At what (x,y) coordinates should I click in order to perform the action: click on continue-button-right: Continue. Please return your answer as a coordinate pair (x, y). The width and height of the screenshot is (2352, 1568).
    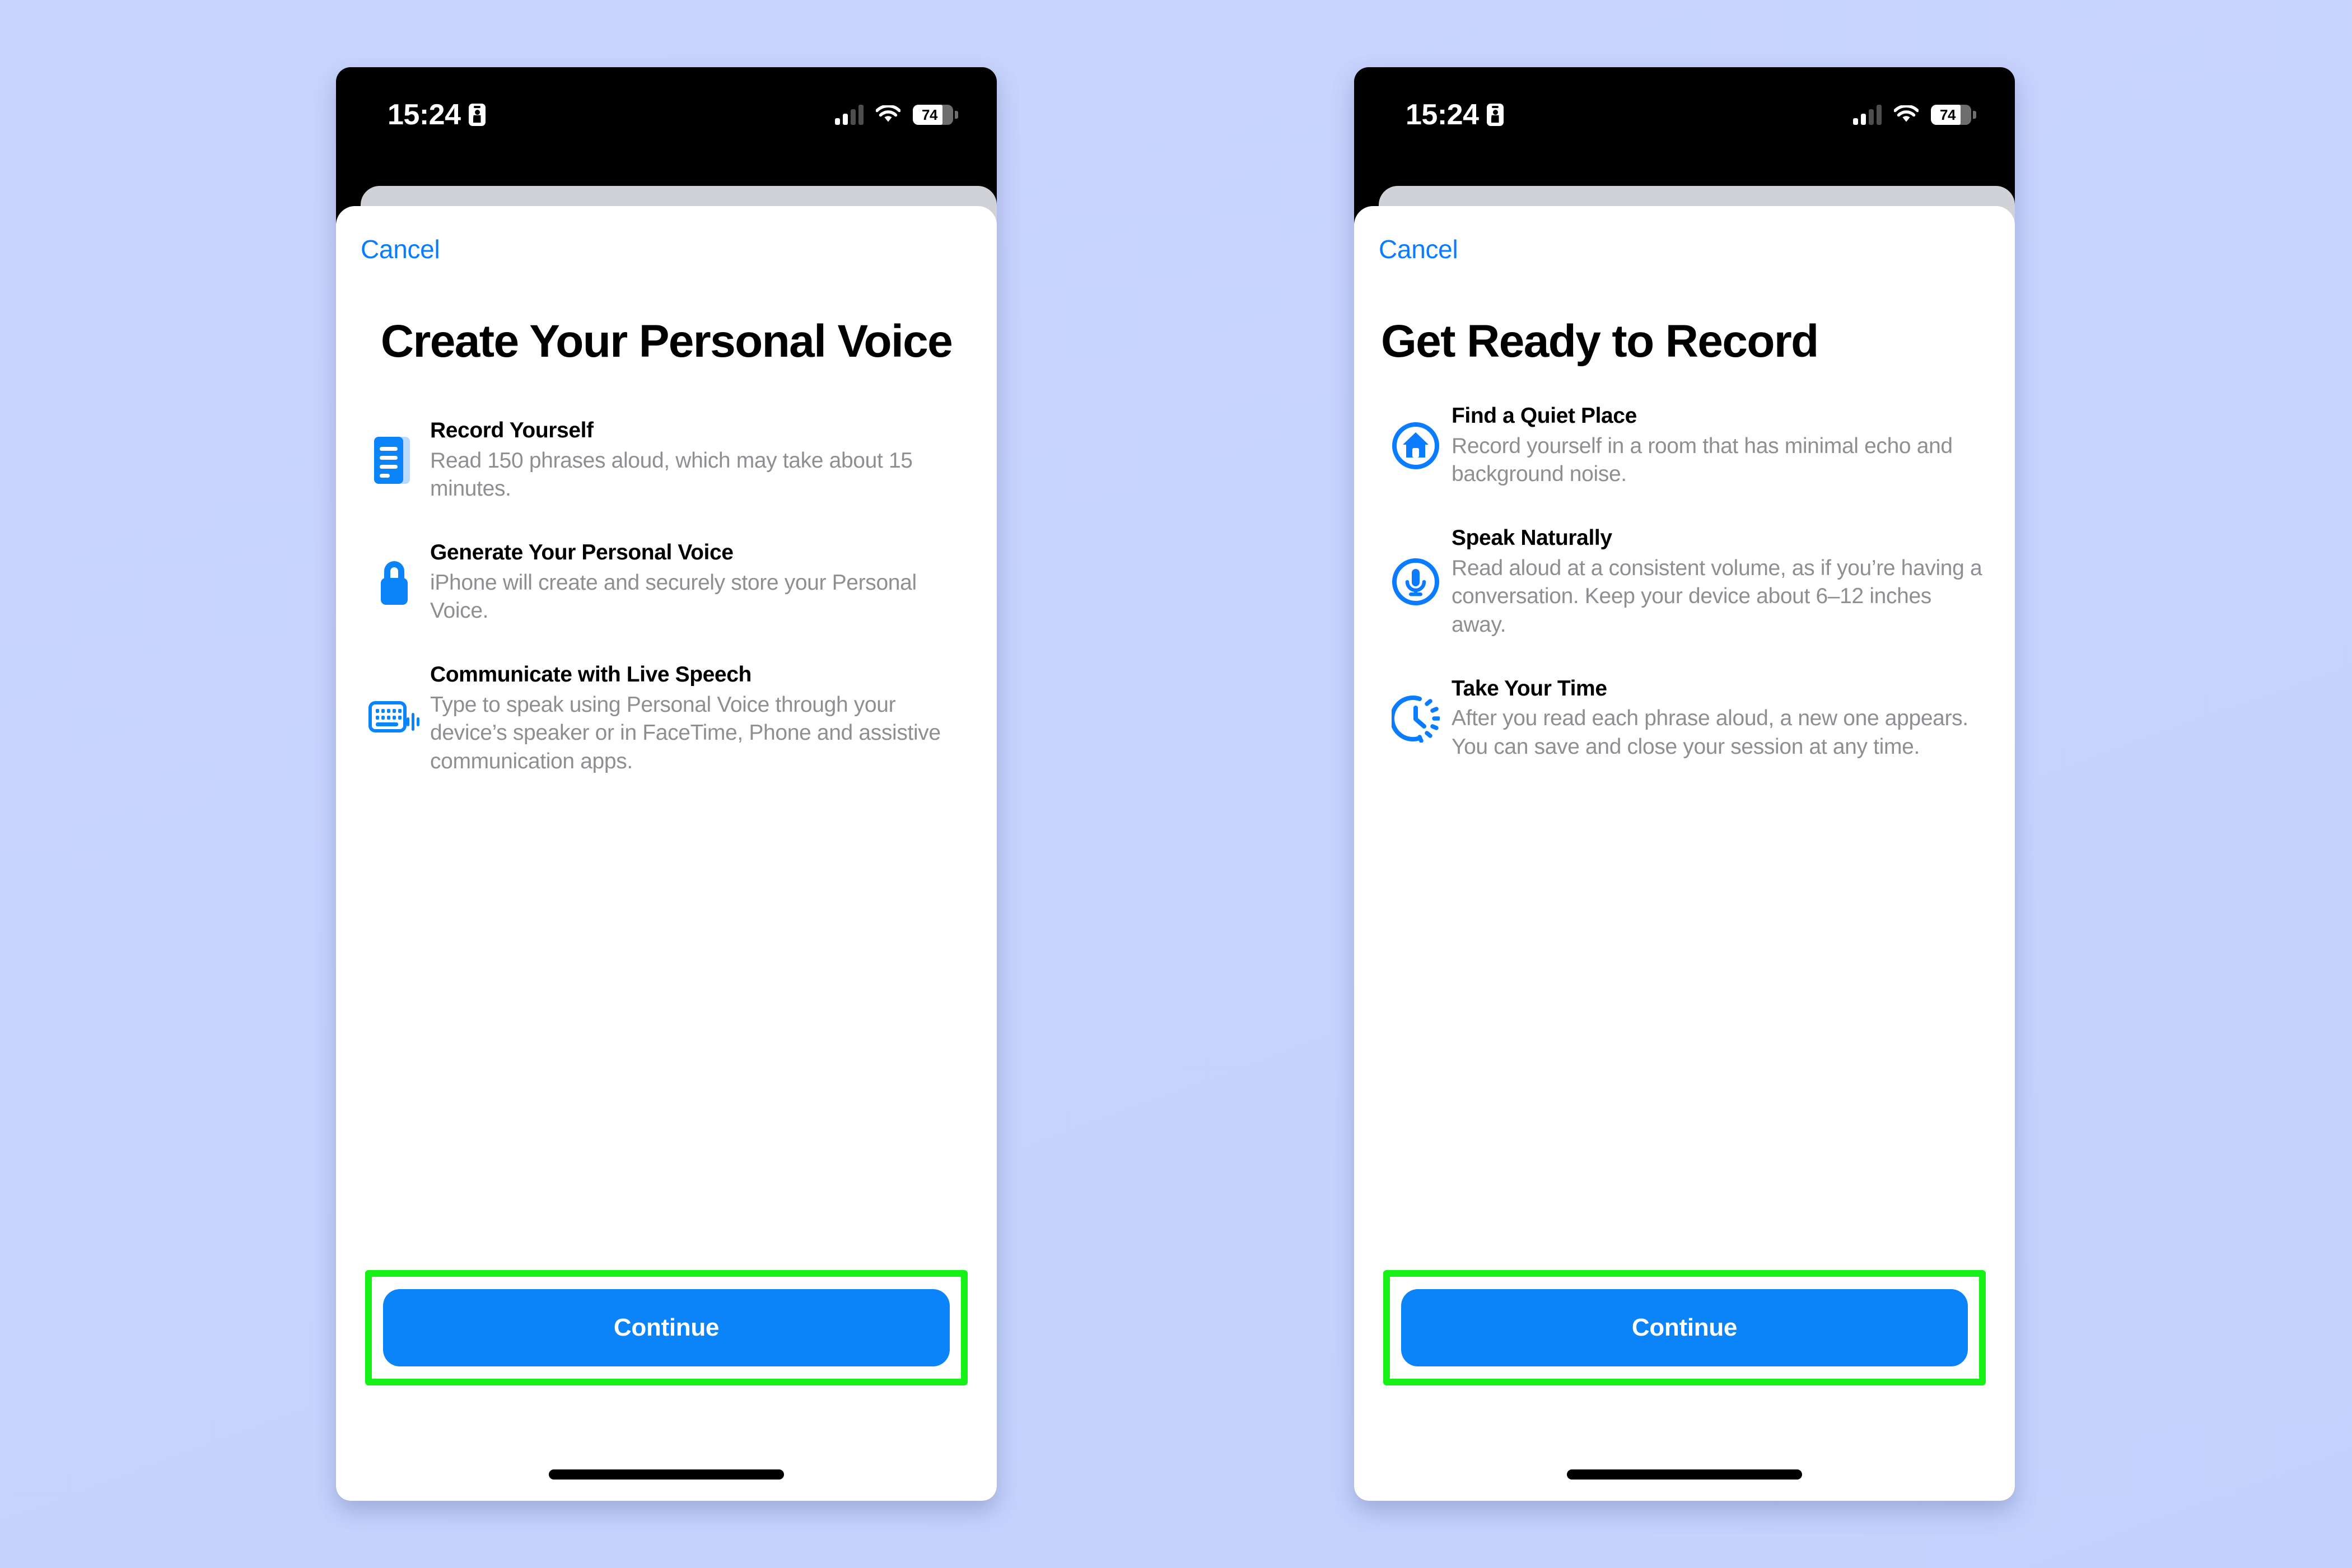
    Looking at the image, I should click on (1685, 1327).